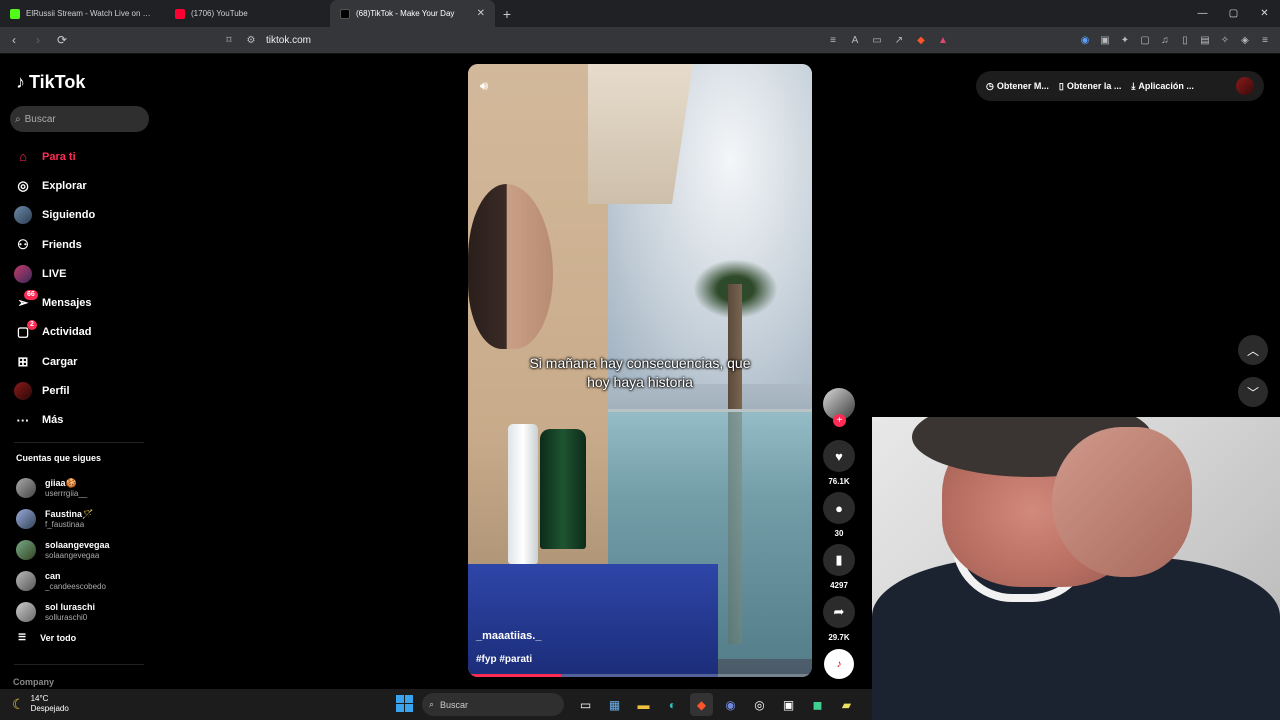 The height and width of the screenshot is (720, 1280). I want to click on comment-button: ● 30, so click(839, 515).